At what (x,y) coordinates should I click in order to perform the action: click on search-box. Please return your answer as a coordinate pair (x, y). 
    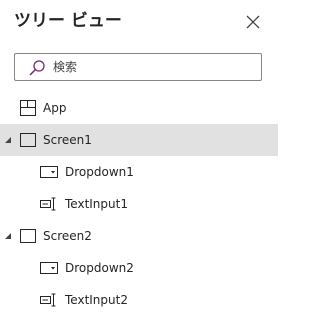
    Looking at the image, I should click on (138, 67).